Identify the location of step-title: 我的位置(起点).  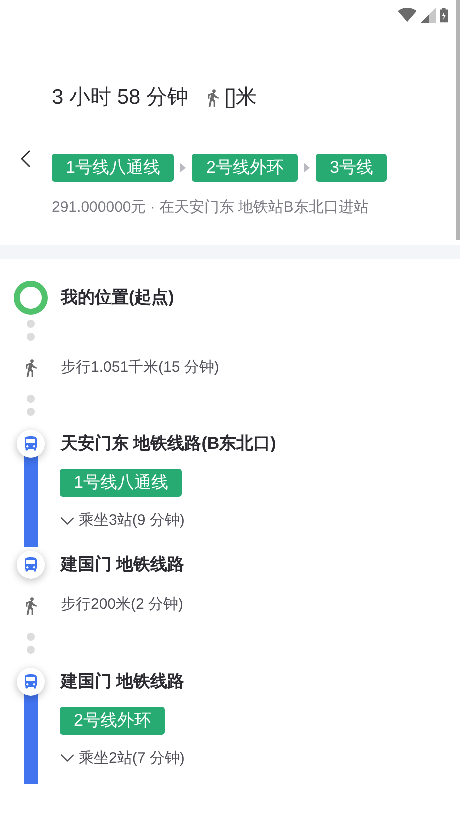
(117, 298).